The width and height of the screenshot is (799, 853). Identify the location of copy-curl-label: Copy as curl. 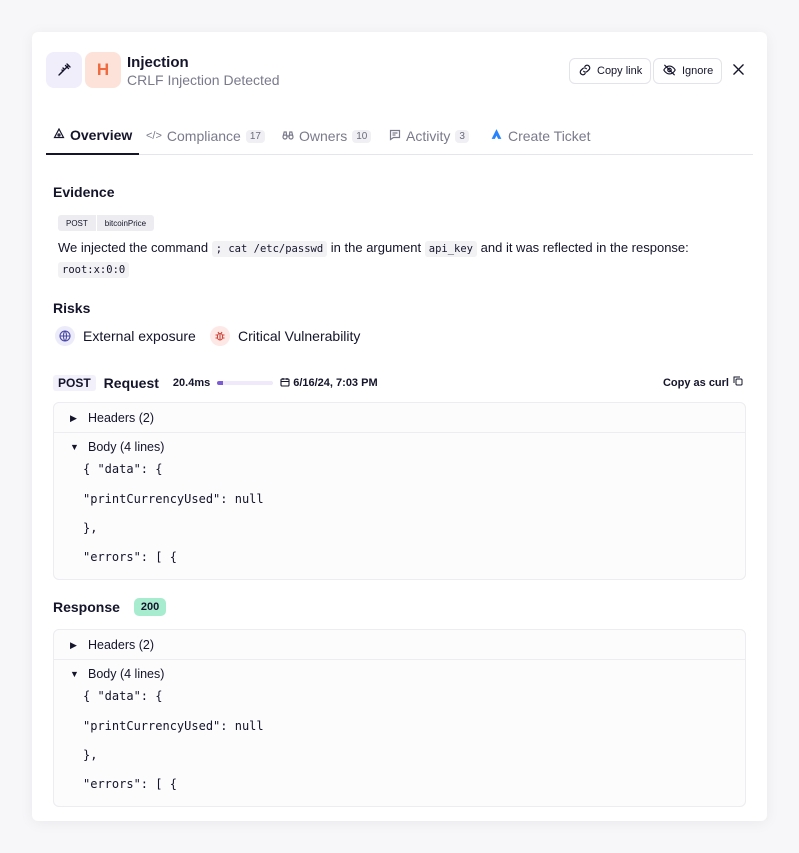
(695, 382).